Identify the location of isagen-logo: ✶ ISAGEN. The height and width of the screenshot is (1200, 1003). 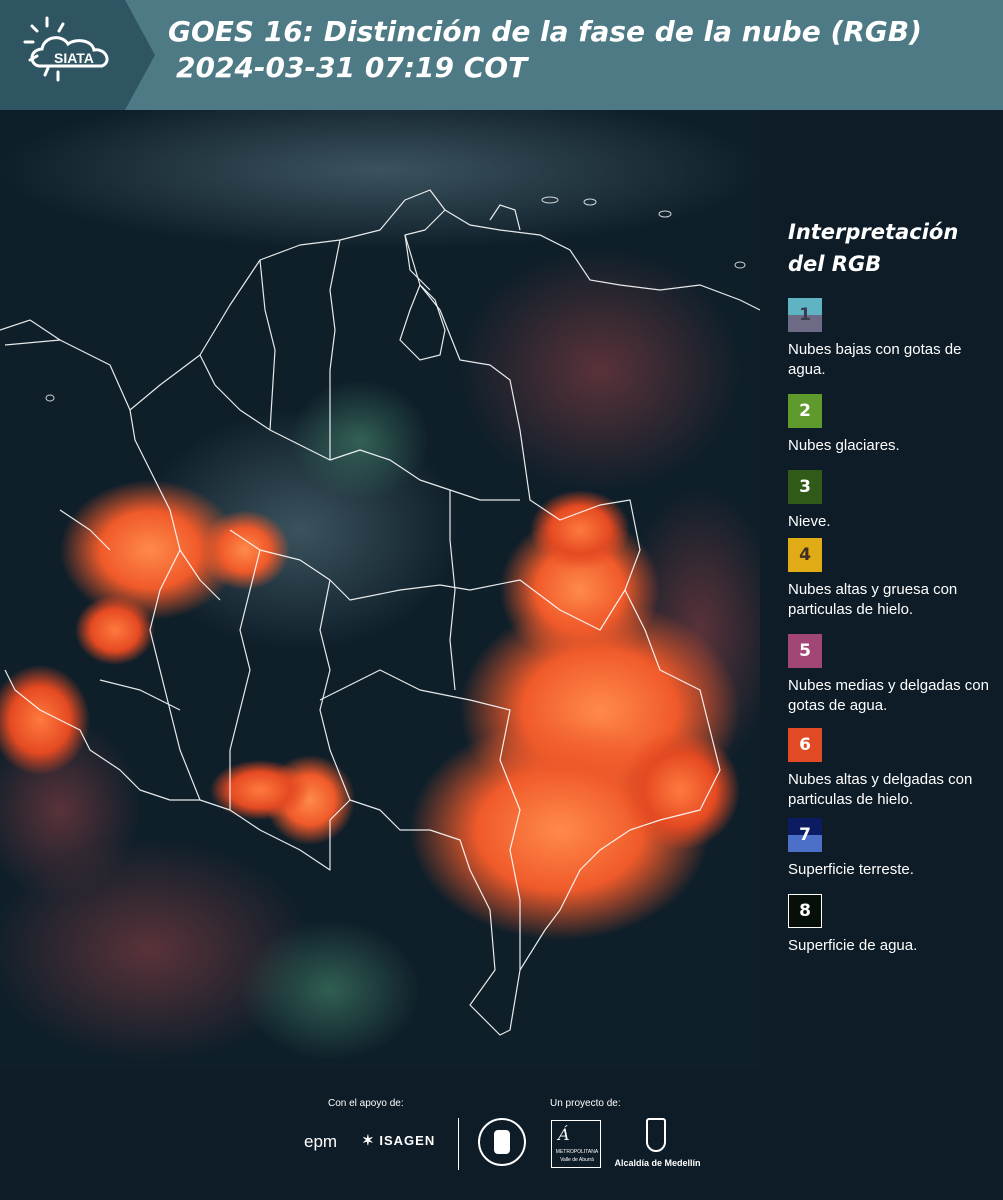
(398, 1140).